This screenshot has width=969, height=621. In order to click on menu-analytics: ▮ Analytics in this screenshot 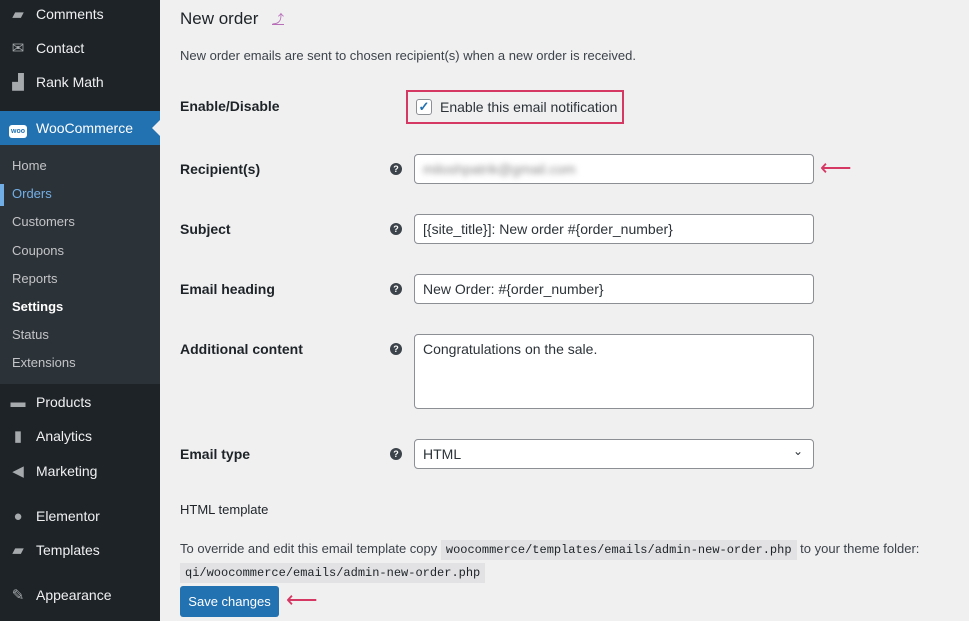, I will do `click(80, 436)`.